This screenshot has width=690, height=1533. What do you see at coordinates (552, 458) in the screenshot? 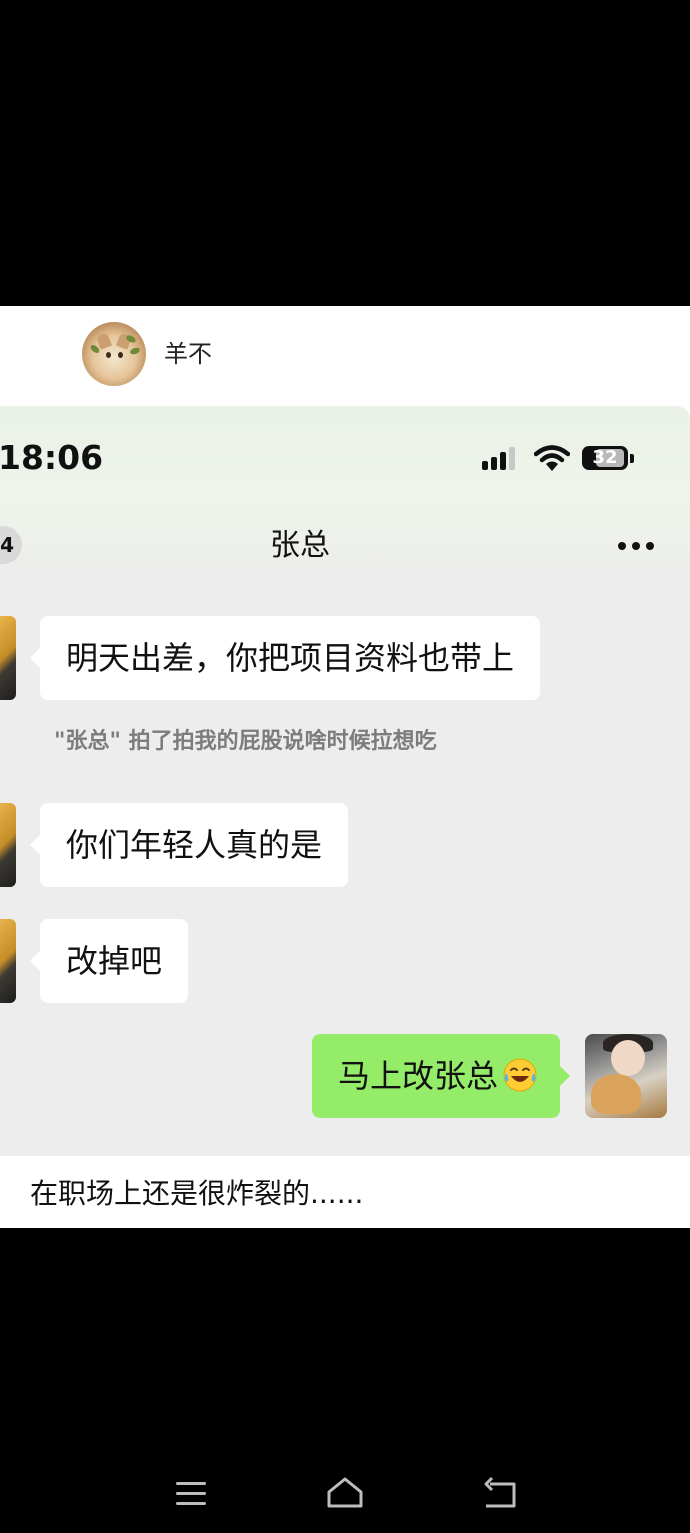
I see `wifi-icon` at bounding box center [552, 458].